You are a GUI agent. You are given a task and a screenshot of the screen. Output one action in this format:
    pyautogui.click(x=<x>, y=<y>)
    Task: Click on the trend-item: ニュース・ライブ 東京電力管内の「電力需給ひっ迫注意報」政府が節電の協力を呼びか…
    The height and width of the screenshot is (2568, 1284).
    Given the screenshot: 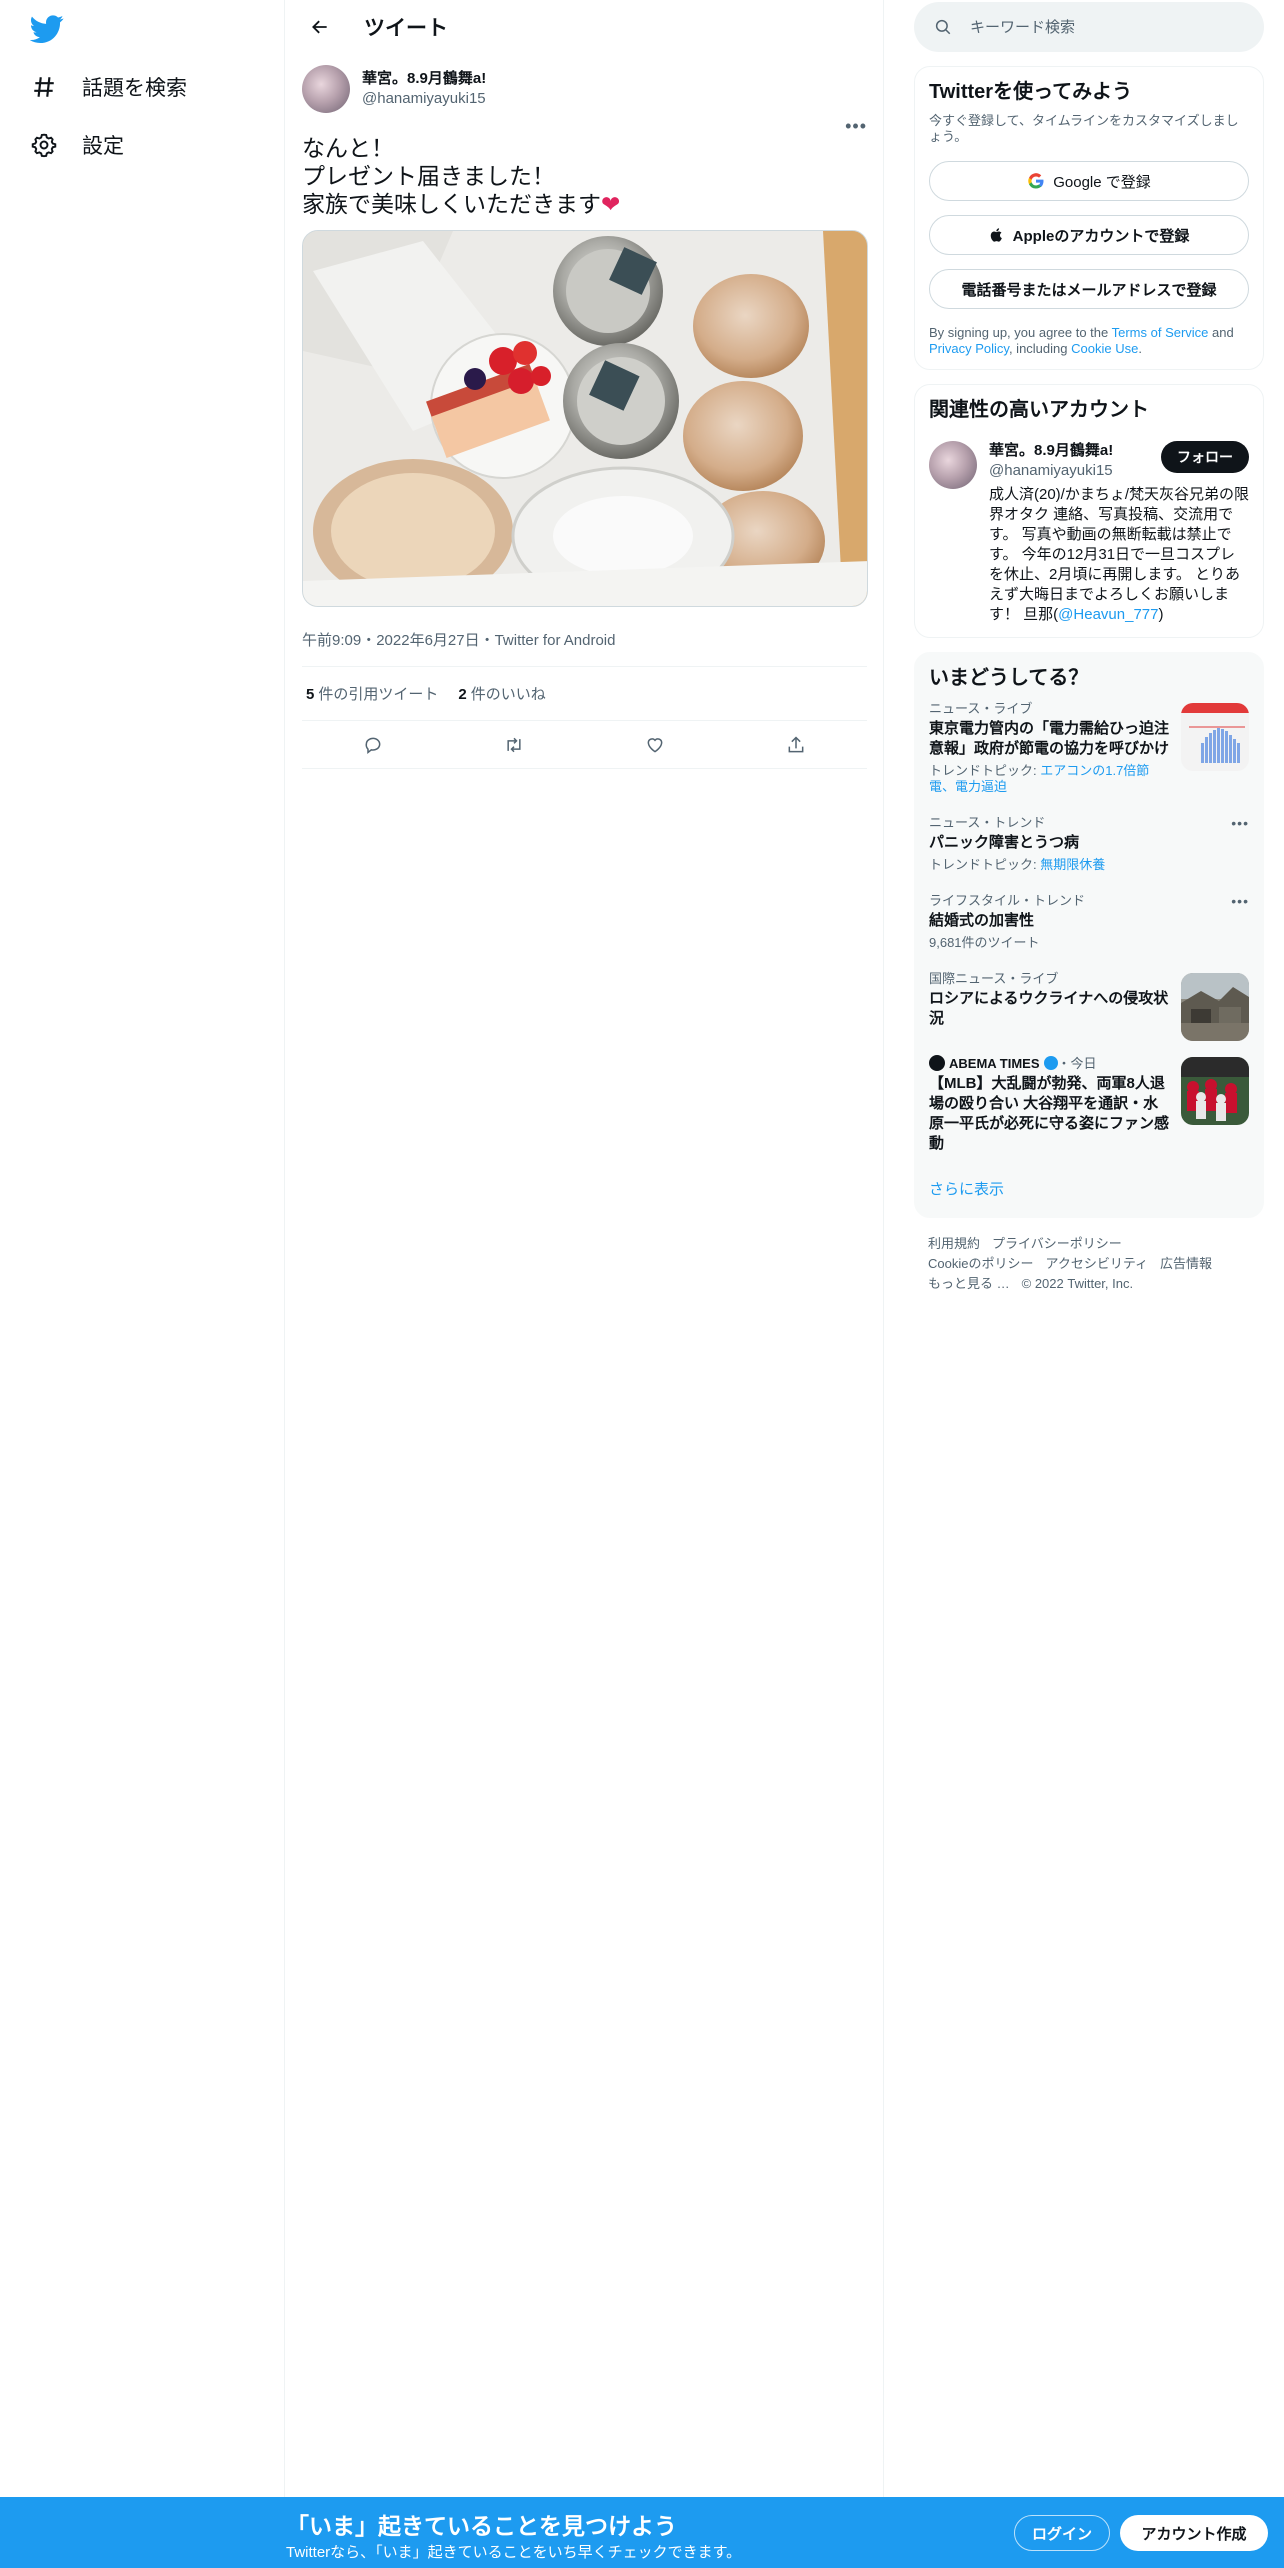 What is the action you would take?
    pyautogui.click(x=1089, y=748)
    